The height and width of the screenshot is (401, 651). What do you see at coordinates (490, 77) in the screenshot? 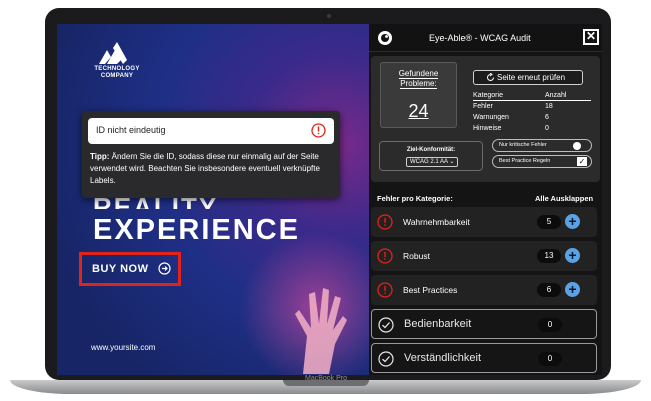
I see `refresh-icon` at bounding box center [490, 77].